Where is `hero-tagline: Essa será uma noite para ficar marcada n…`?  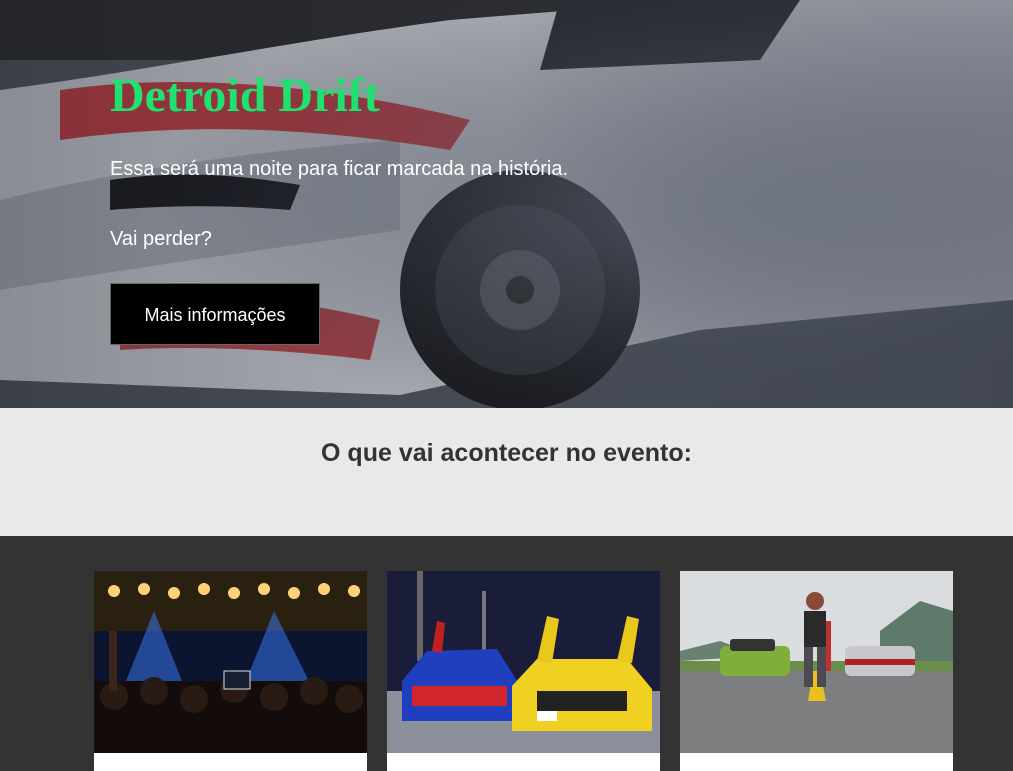
hero-tagline: Essa será uma noite para ficar marcada n… is located at coordinates (339, 169).